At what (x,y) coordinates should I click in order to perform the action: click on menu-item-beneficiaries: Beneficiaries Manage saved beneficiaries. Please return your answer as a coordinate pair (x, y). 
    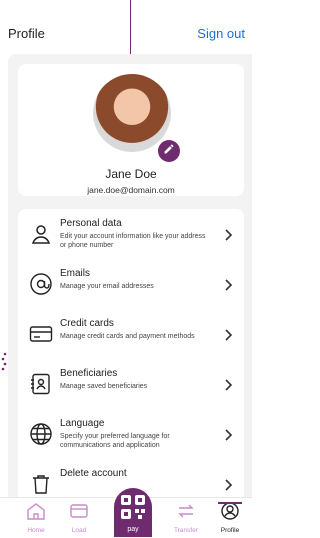
    Looking at the image, I should click on (131, 384).